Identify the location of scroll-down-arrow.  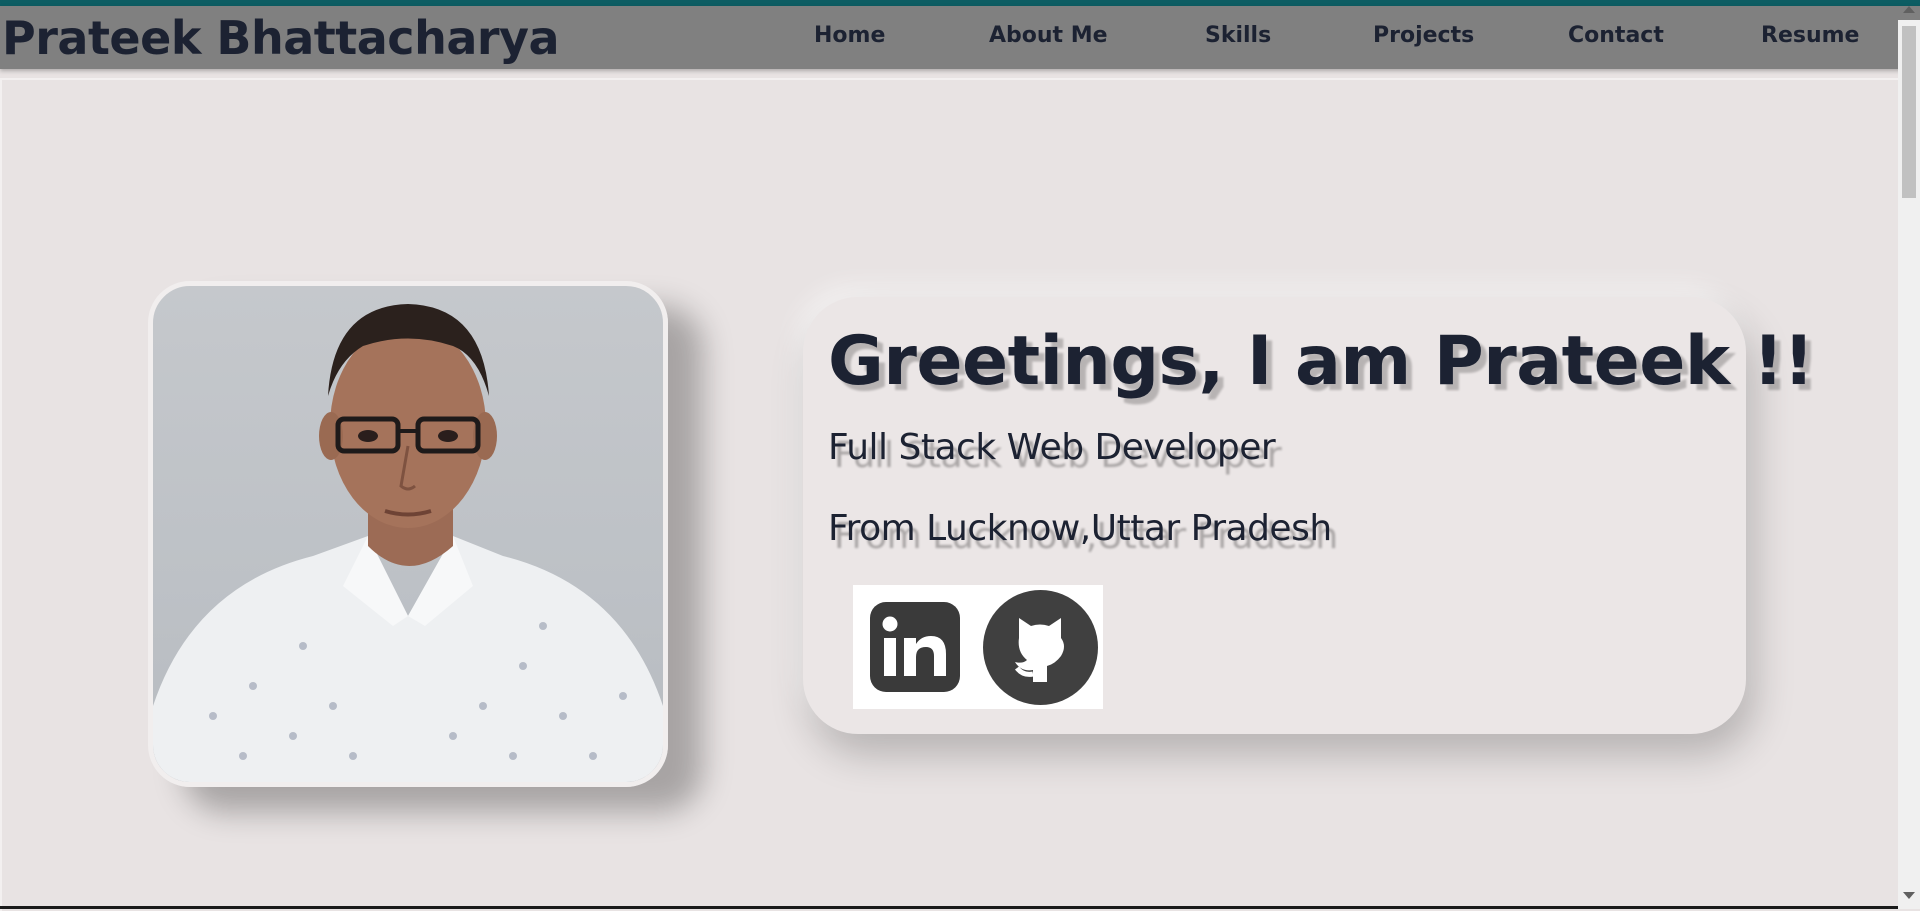
(1909, 895).